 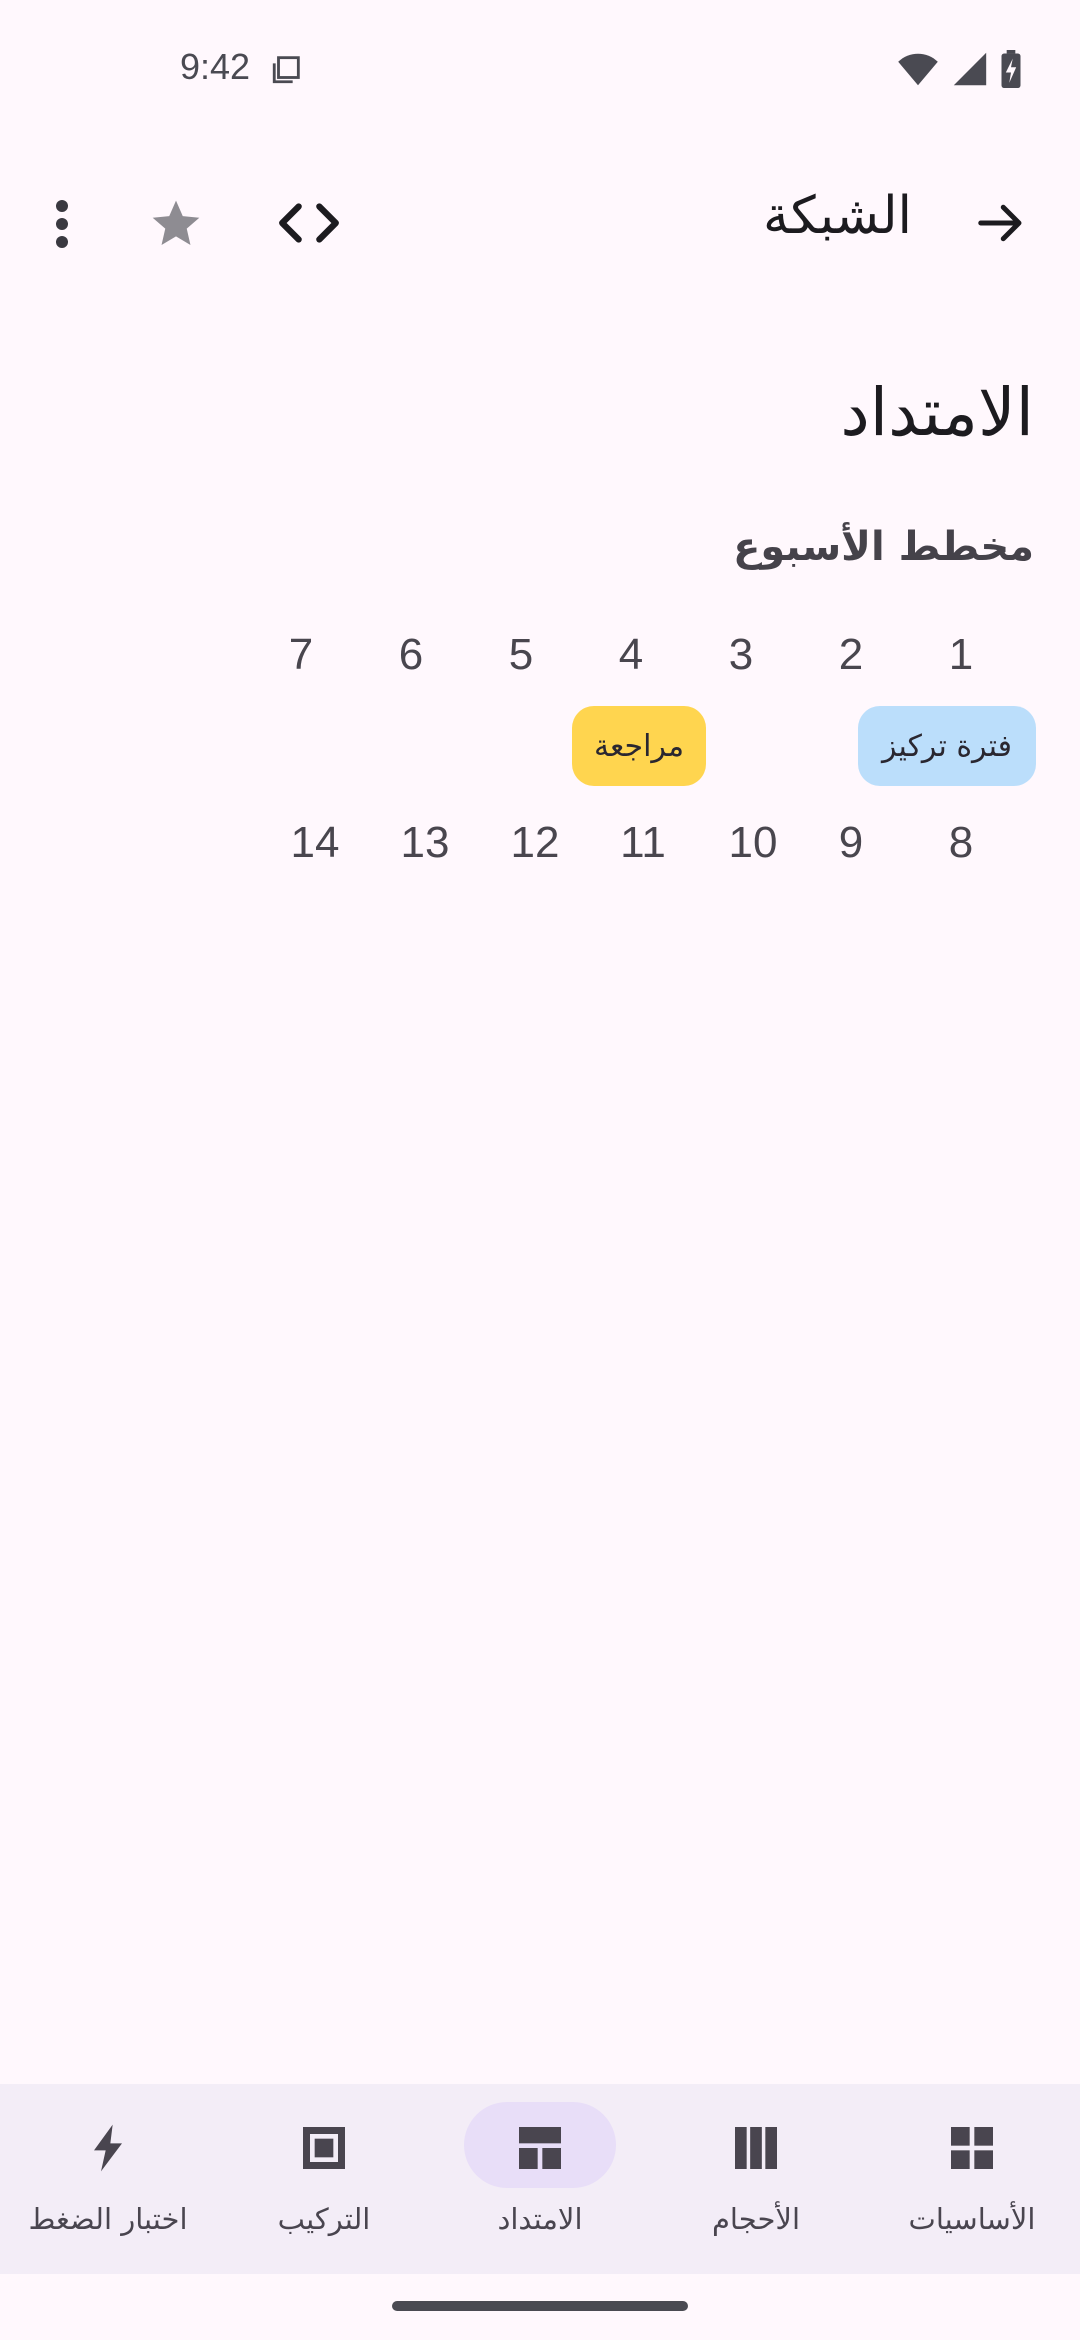 I want to click on composition-icon, so click(x=324, y=2148).